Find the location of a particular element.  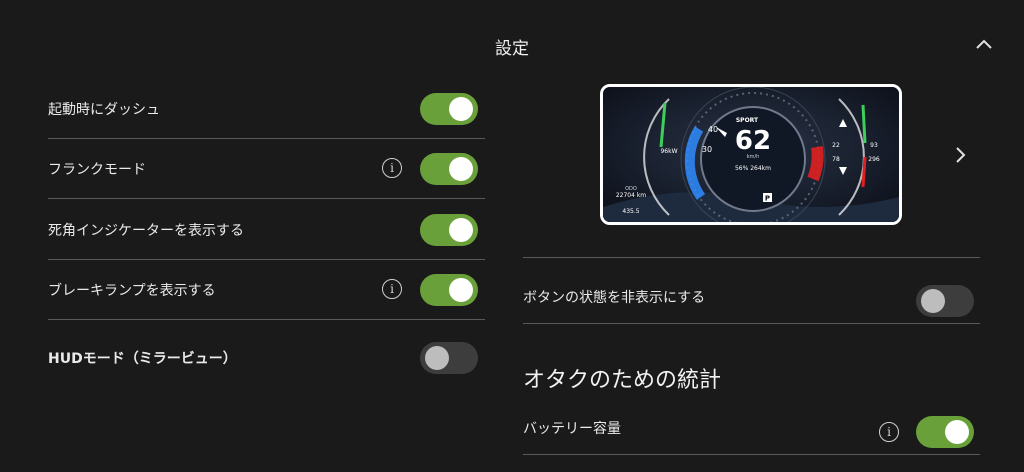

speed-readout: 62 is located at coordinates (753, 141).